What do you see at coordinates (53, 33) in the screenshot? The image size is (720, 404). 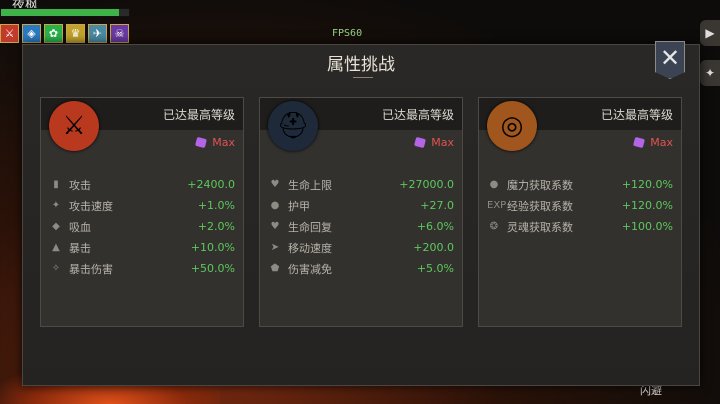 I see `leaf-buff-icon: ✿` at bounding box center [53, 33].